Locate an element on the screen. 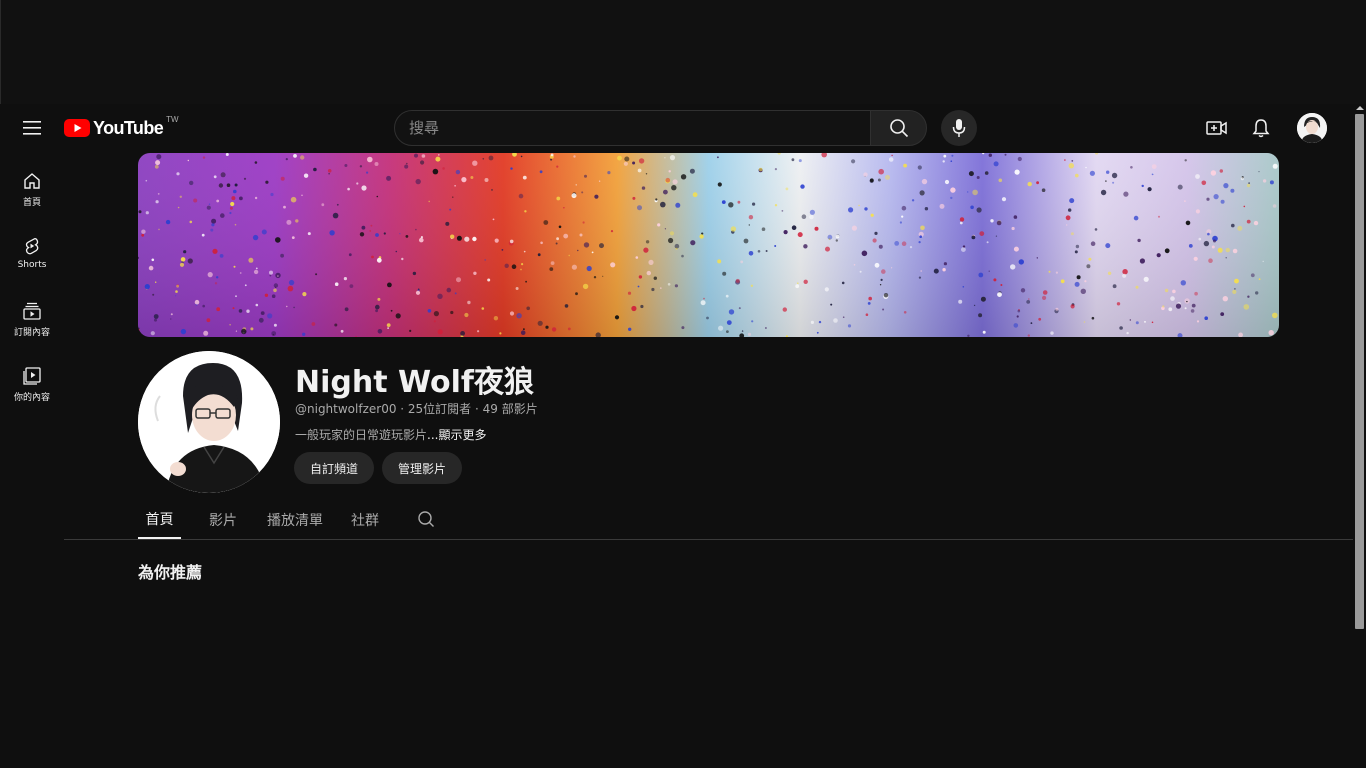 This screenshot has height=768, width=1366. search-button is located at coordinates (898, 128).